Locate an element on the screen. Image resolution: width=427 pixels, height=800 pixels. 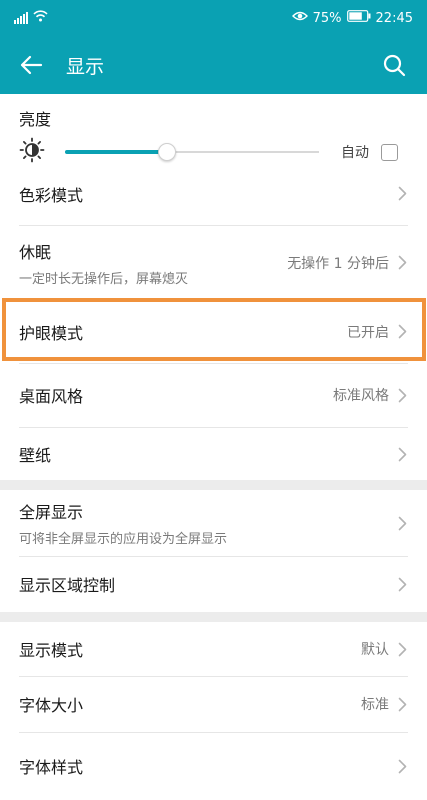
row-title: 色彩模式 is located at coordinates (51, 195).